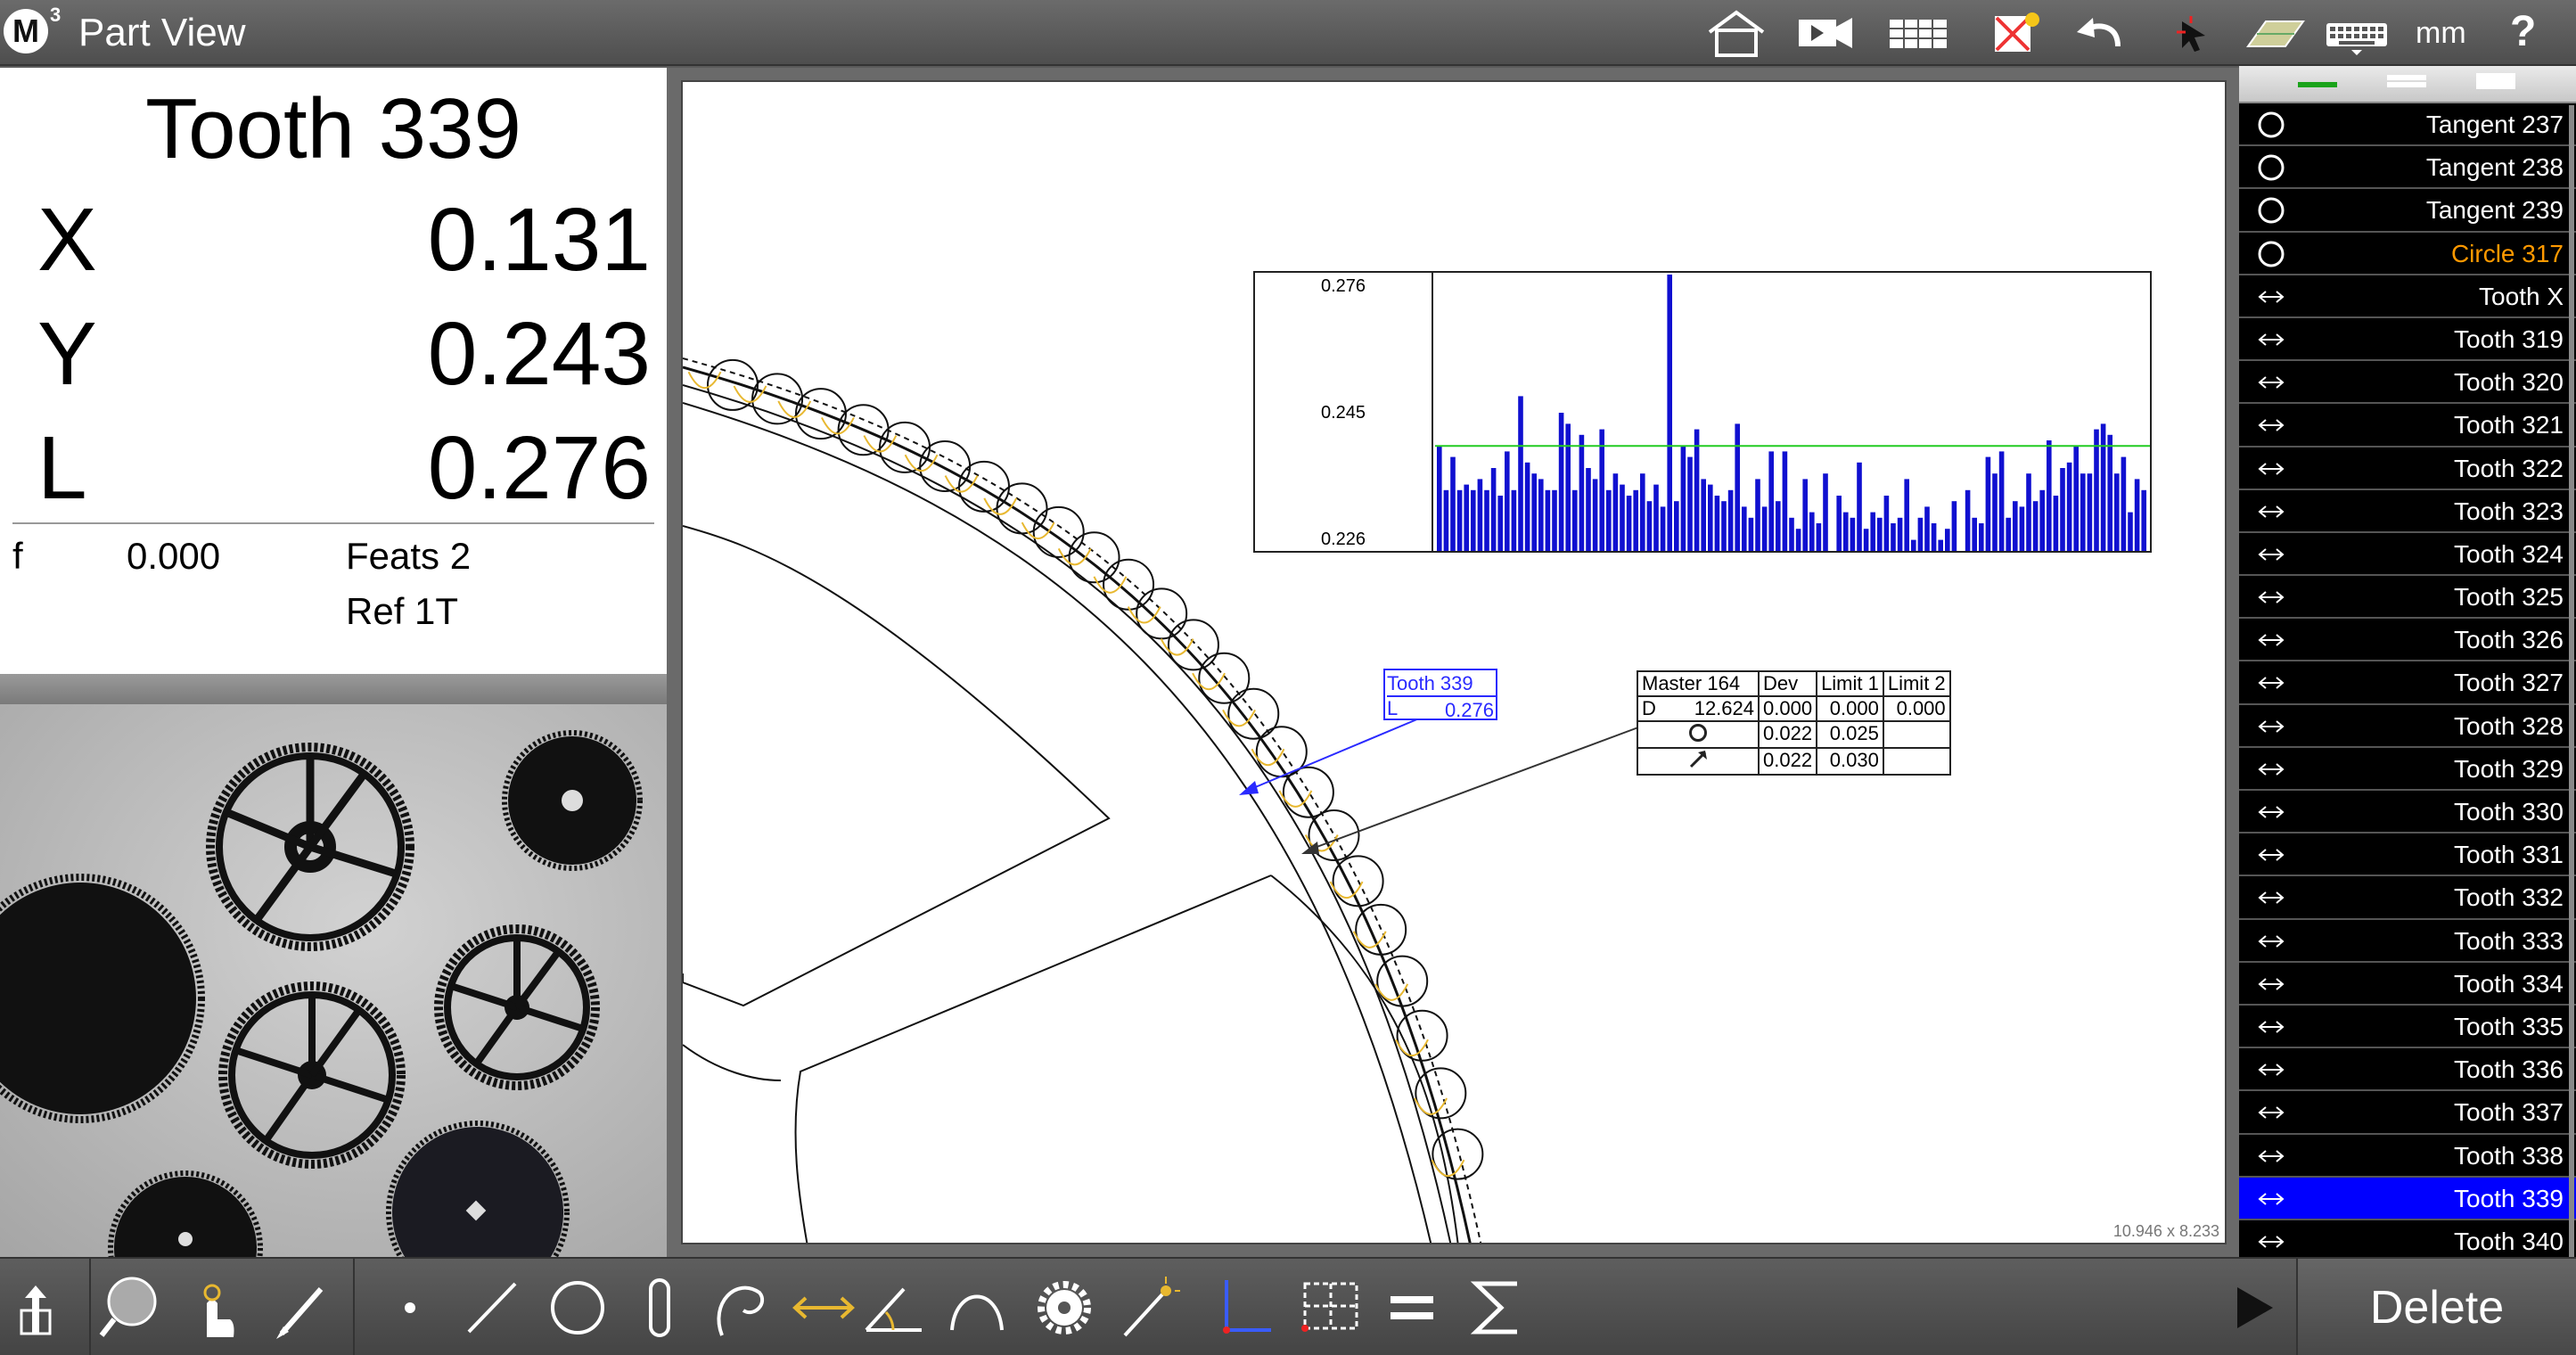 The width and height of the screenshot is (2576, 1355). Describe the element at coordinates (1736, 33) in the screenshot. I see `home-icon` at that location.